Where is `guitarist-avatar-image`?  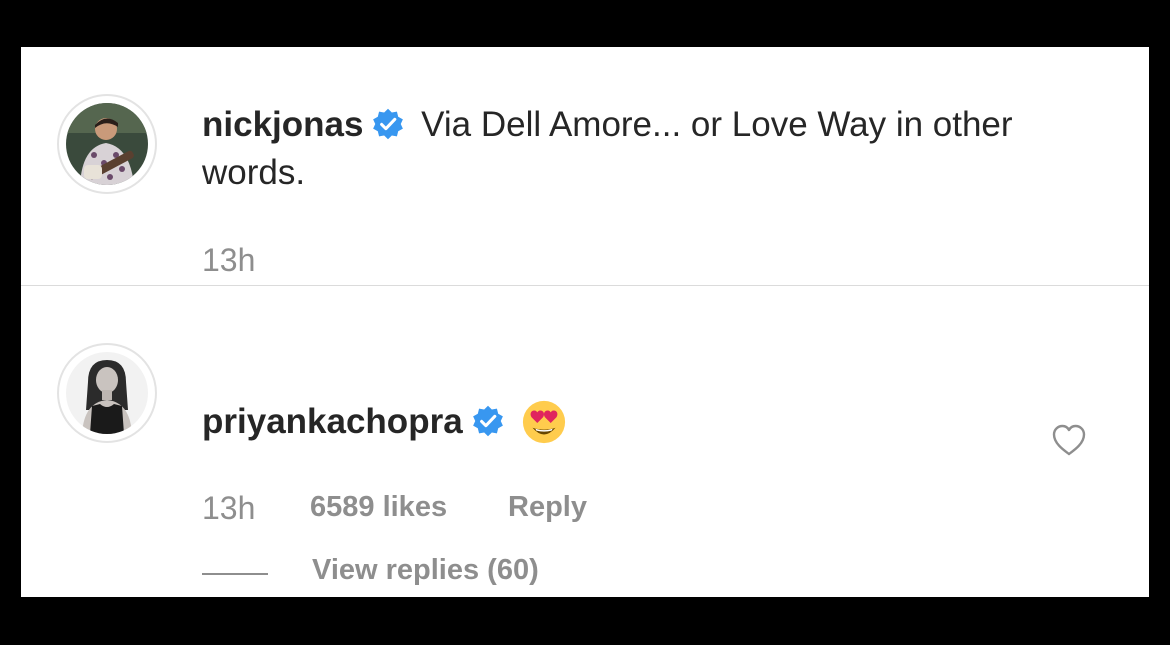
guitarist-avatar-image is located at coordinates (107, 144).